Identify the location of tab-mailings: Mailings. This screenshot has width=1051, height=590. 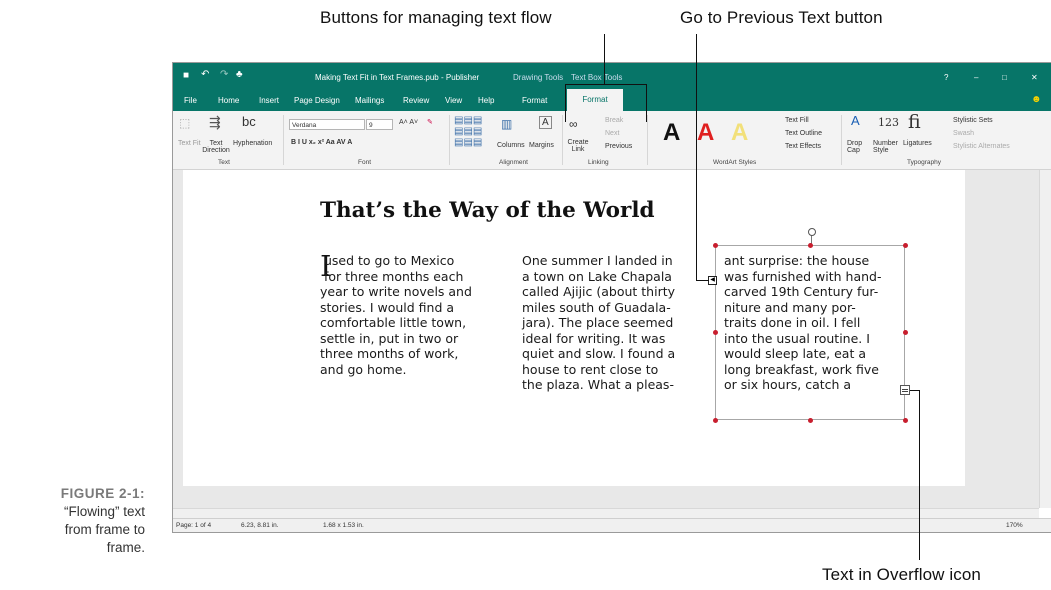
(369, 100).